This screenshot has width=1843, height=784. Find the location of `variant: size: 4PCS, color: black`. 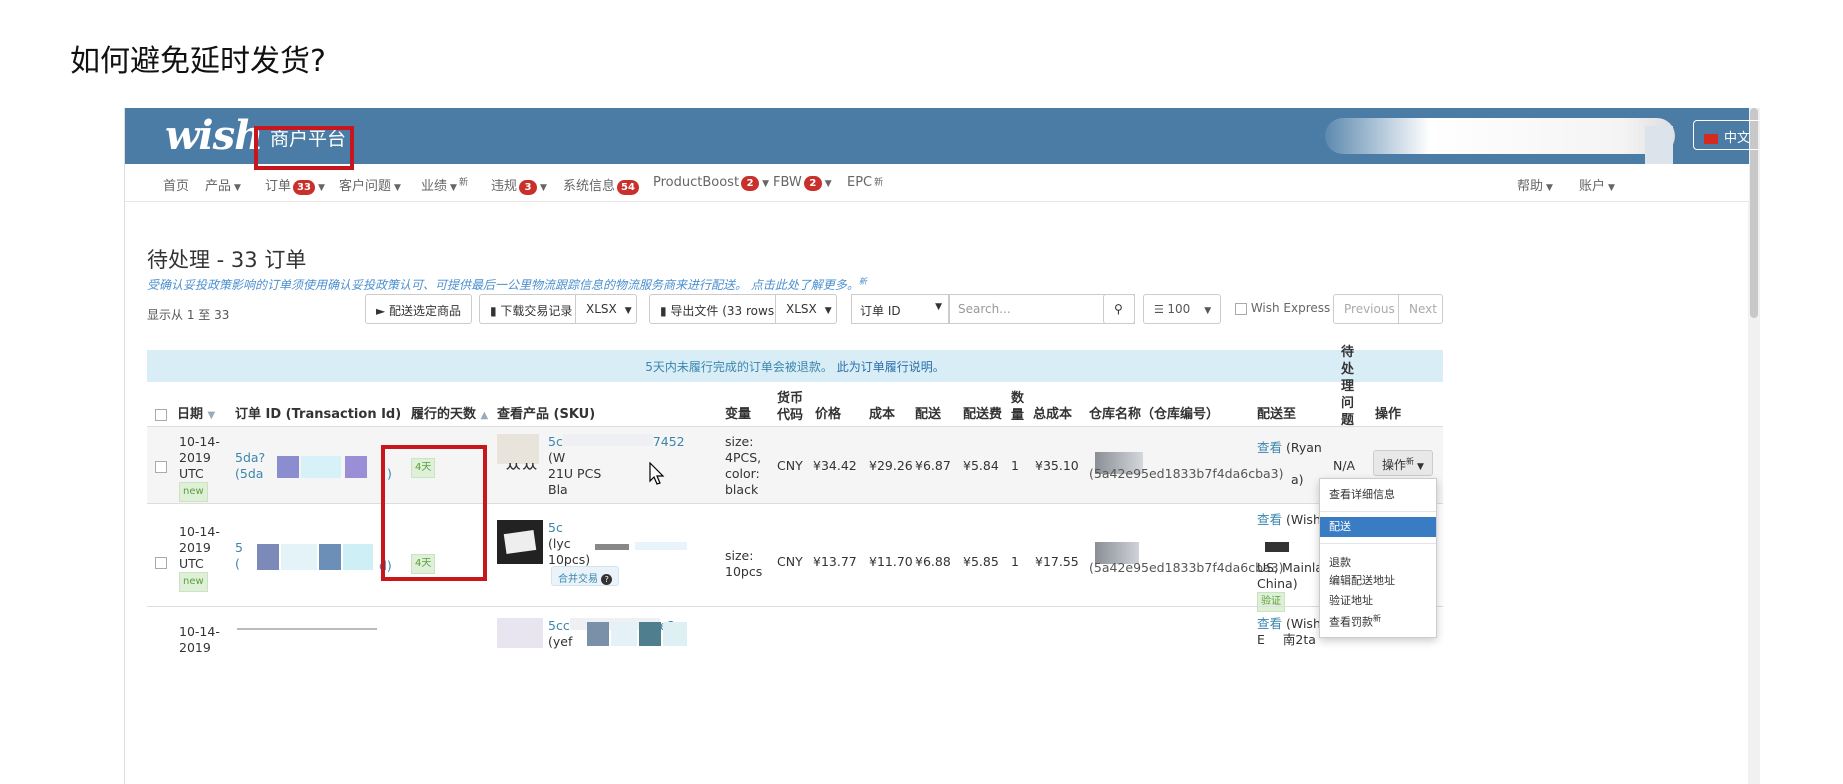

variant: size: 4PCS, color: black is located at coordinates (743, 465).